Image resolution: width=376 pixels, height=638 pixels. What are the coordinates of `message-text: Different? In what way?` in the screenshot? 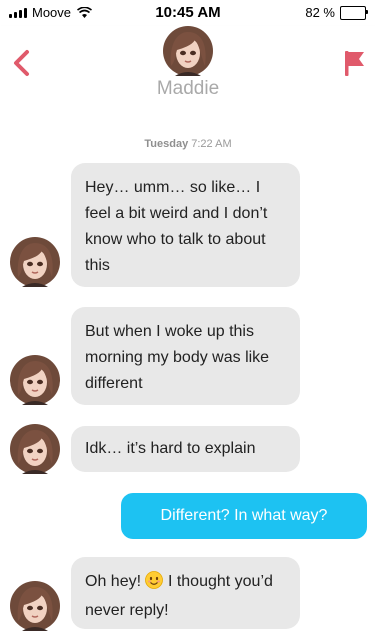 It's located at (244, 515).